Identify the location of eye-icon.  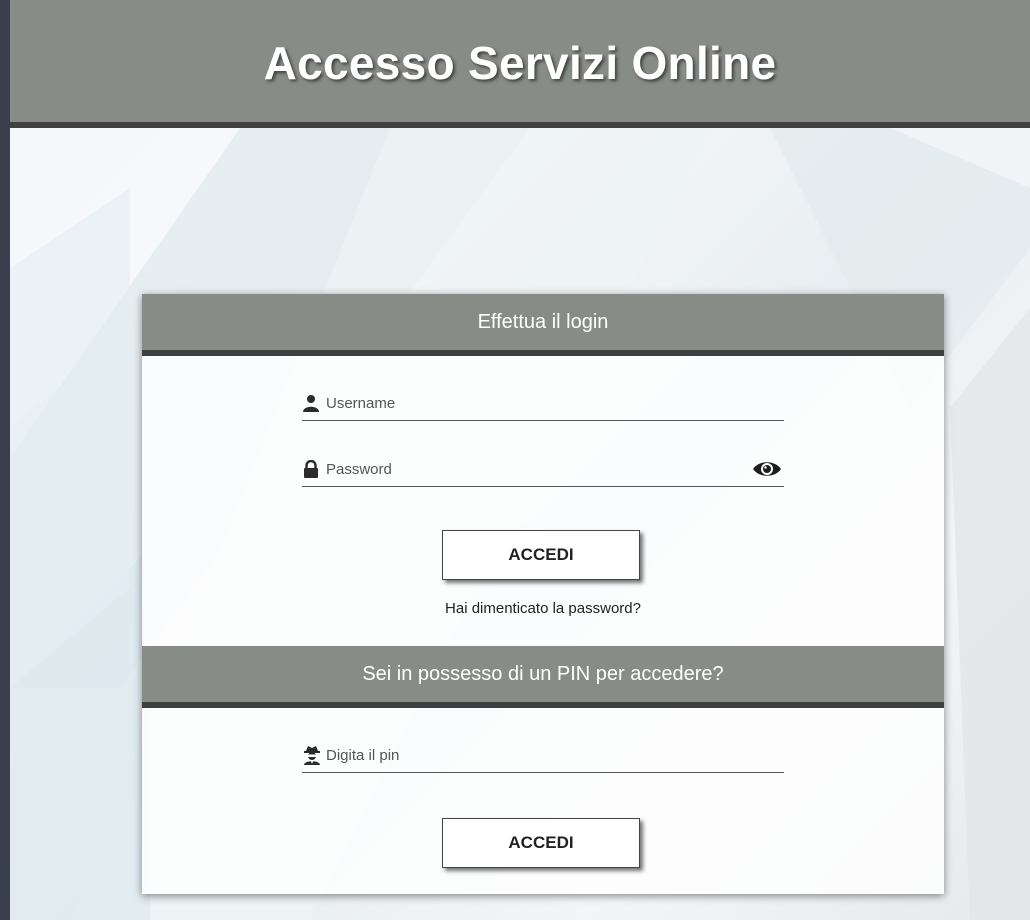
(767, 469).